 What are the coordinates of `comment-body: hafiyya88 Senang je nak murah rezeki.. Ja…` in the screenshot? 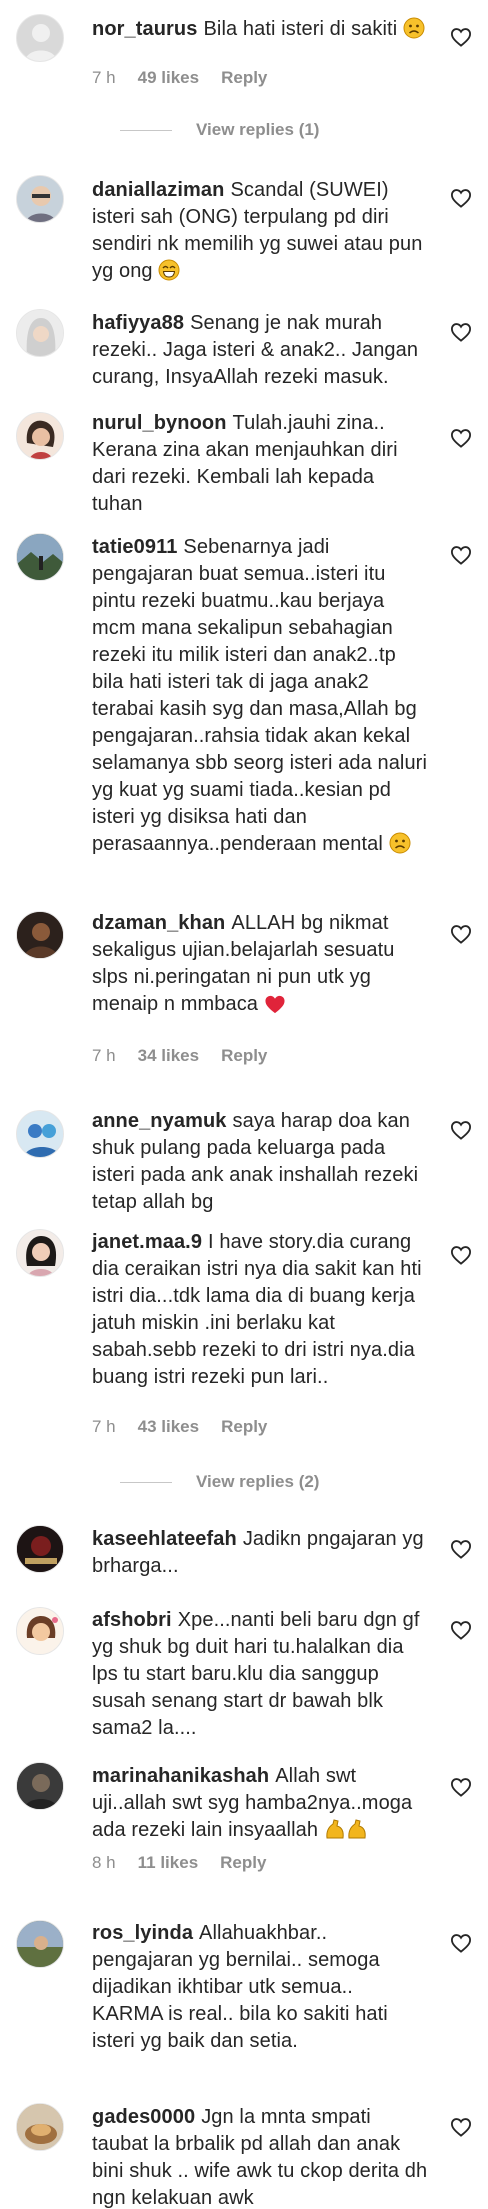 It's located at (260, 350).